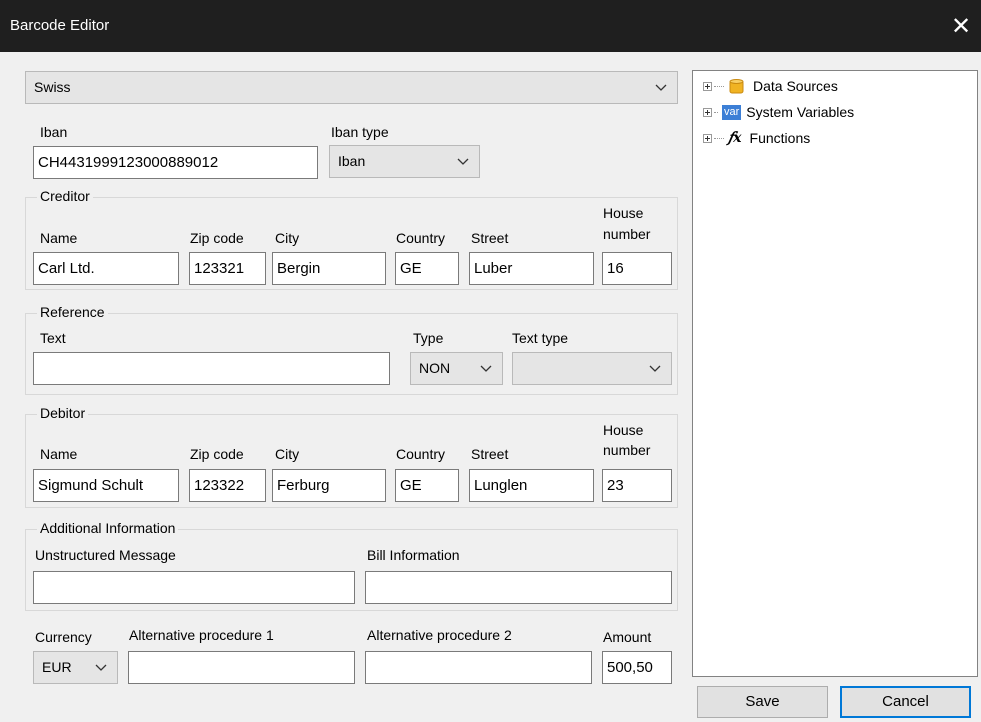 Image resolution: width=981 pixels, height=722 pixels. I want to click on tree-item-system-variables: var System Variables, so click(778, 112).